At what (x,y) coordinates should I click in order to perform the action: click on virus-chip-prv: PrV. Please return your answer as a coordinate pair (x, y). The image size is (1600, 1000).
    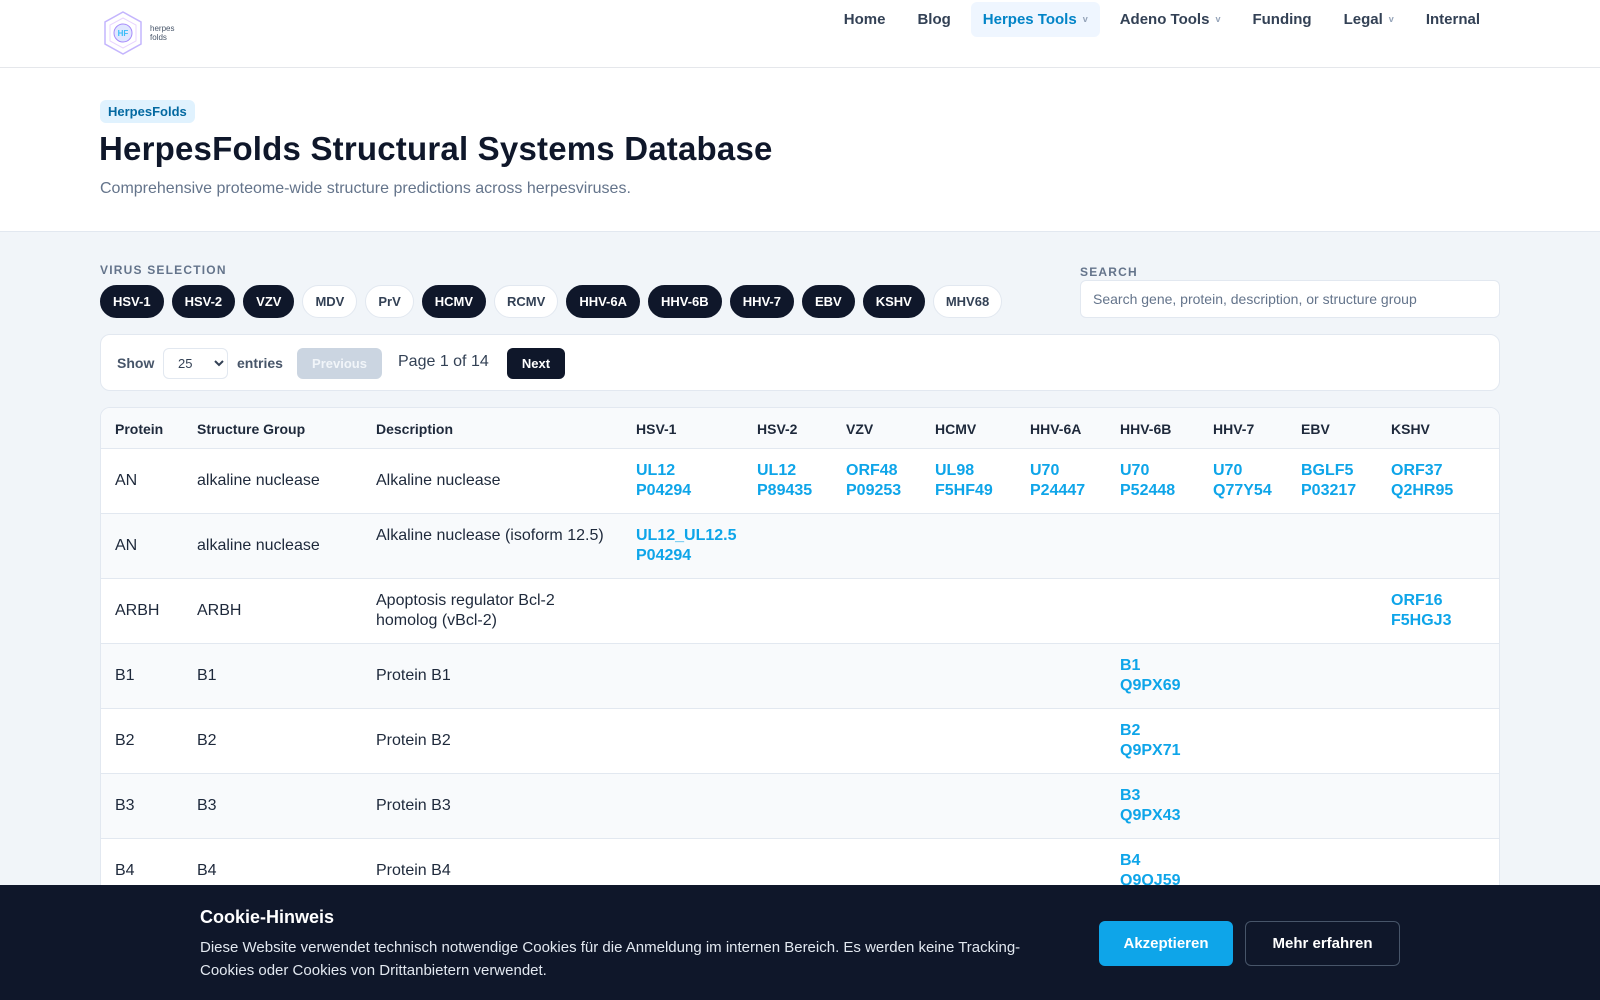
    Looking at the image, I should click on (389, 301).